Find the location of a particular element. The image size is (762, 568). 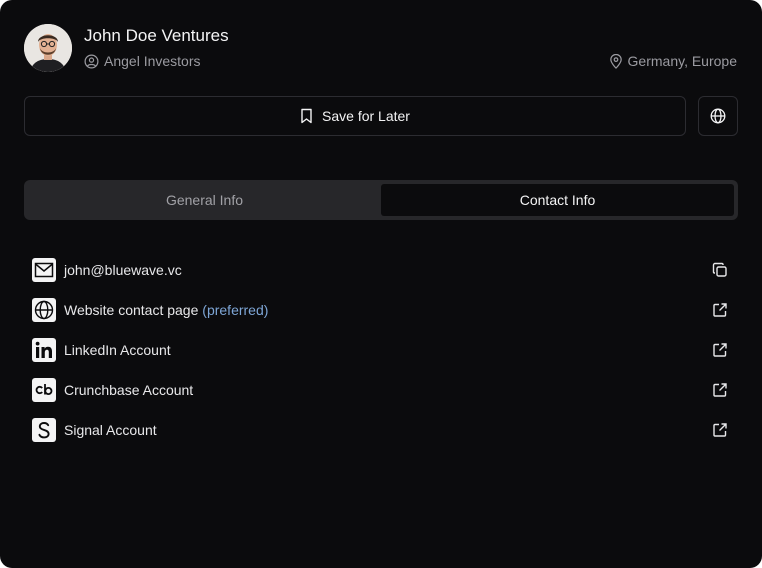

contact-label: Signal Account is located at coordinates (110, 430).